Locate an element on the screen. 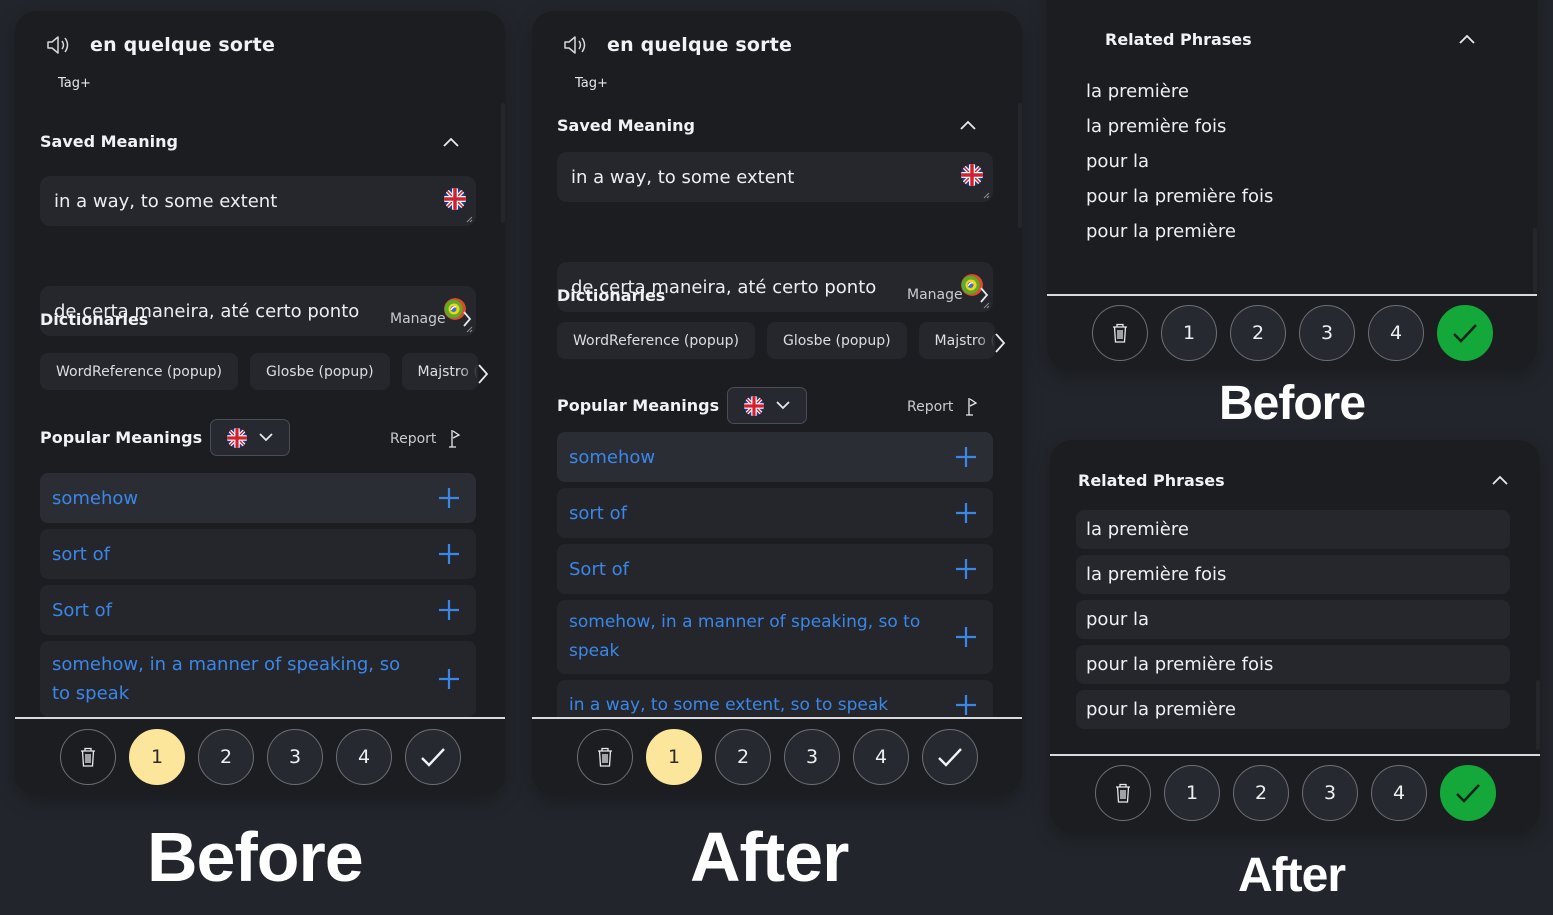 The image size is (1553, 915). footer-divider is located at coordinates (777, 718).